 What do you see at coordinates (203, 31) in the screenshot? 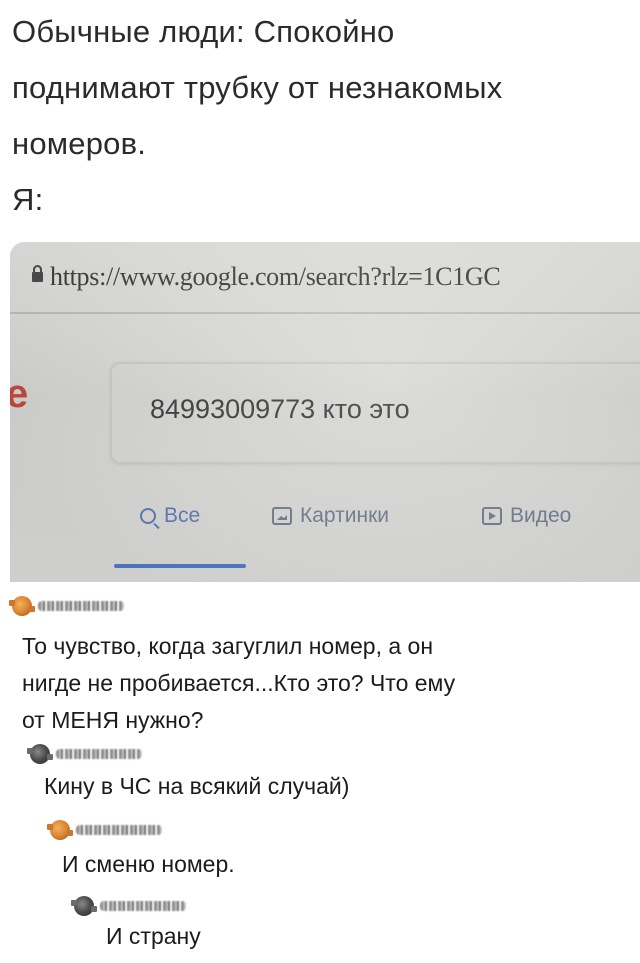
I see `caption-line: Обычные люди: Спокойно` at bounding box center [203, 31].